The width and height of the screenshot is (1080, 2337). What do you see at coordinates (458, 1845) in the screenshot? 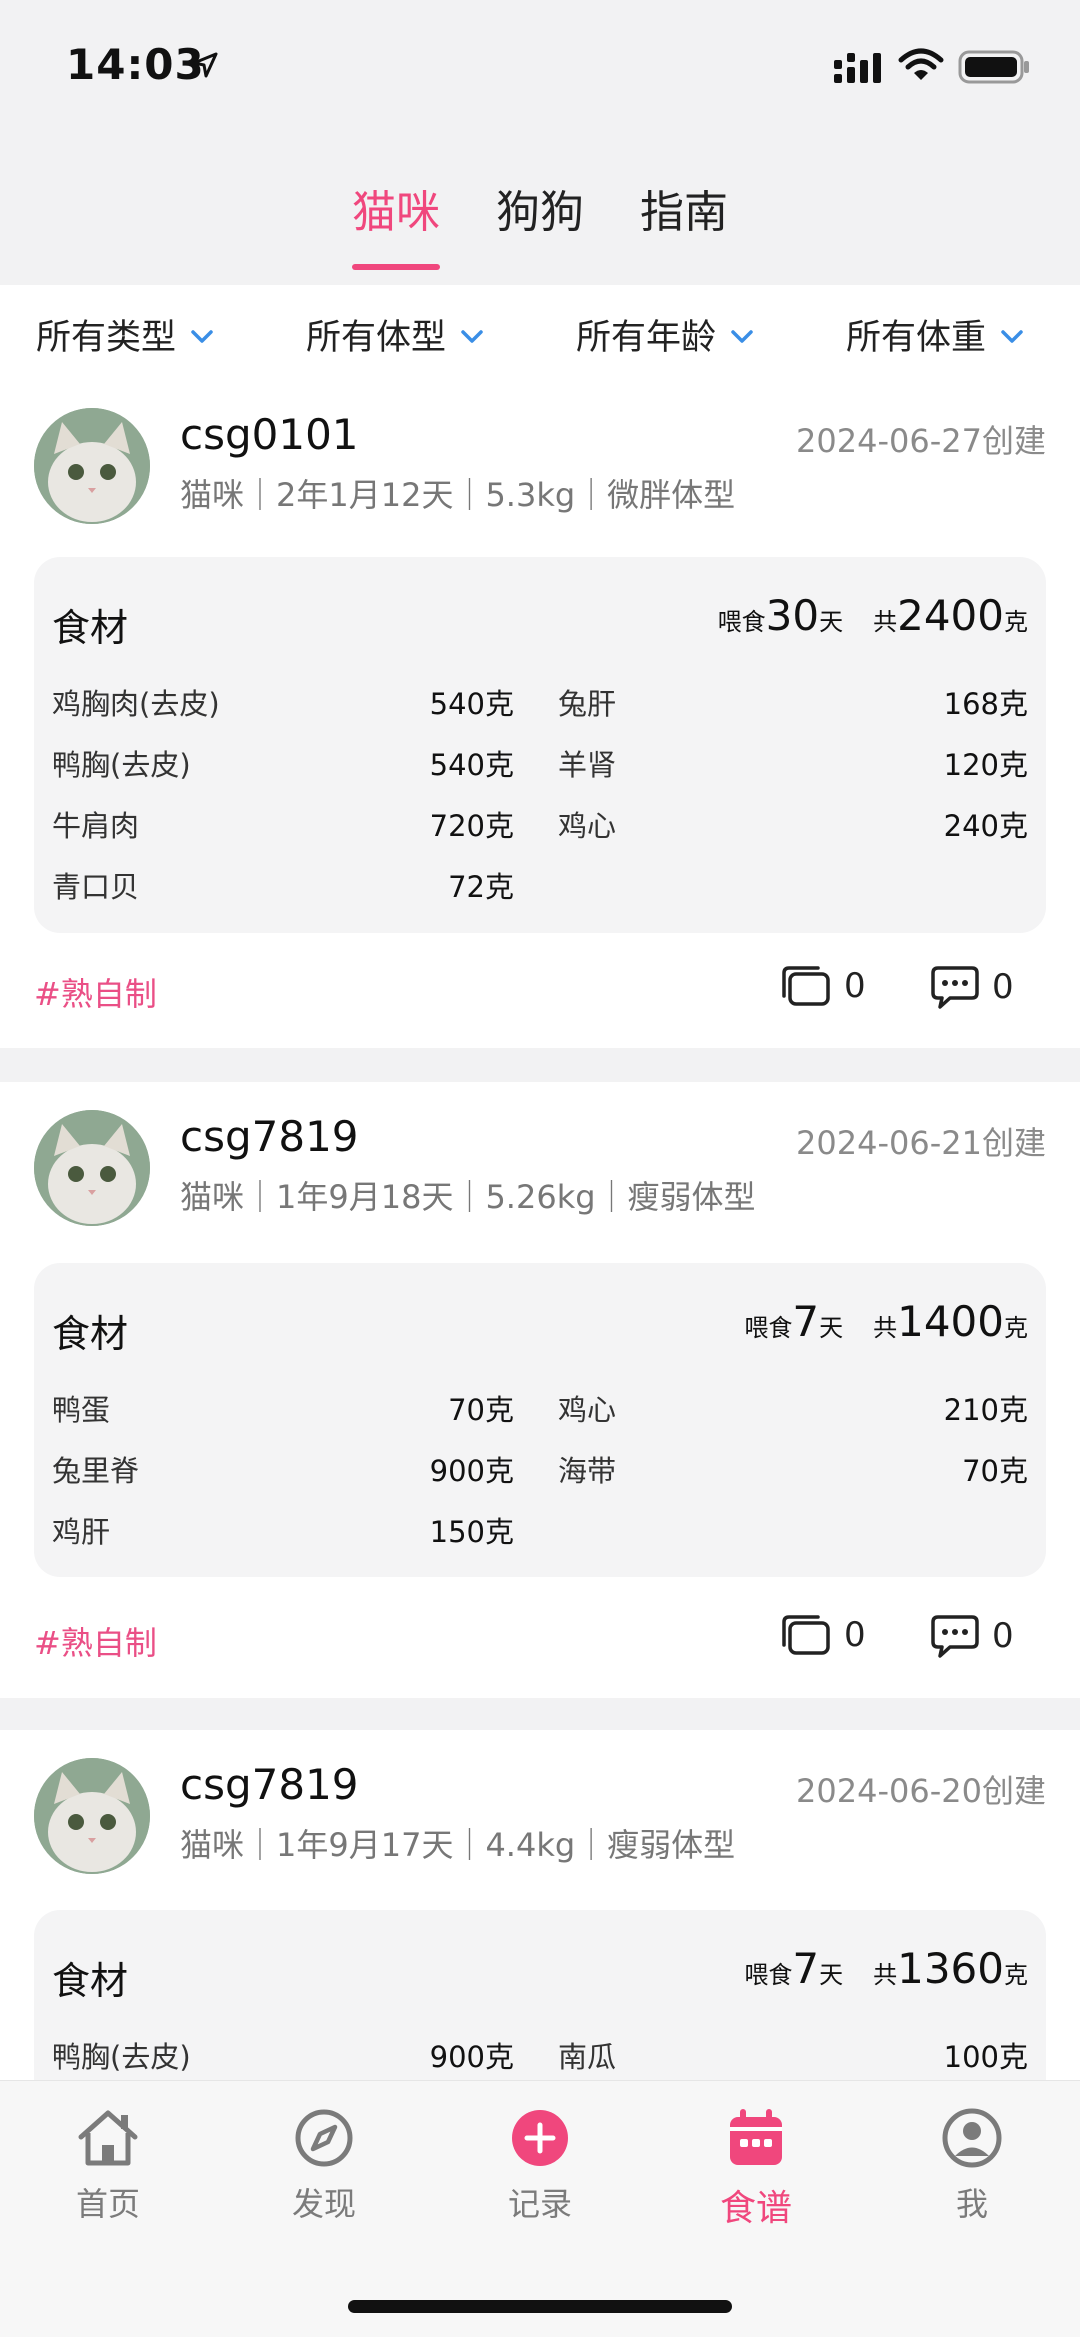
I see `pet-meta: 猫咪｜1年9月17天｜4.4kg｜瘦弱体型` at bounding box center [458, 1845].